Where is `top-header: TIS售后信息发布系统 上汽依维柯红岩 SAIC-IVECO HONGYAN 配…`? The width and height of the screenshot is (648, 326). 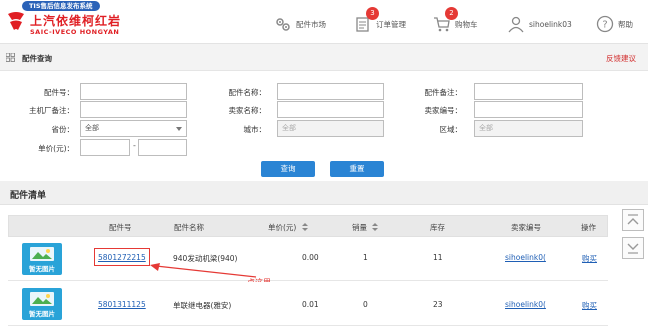
top-header: TIS售后信息发布系统 上汽依维柯红岩 SAIC-IVECO HONGYAN 配… is located at coordinates (324, 22).